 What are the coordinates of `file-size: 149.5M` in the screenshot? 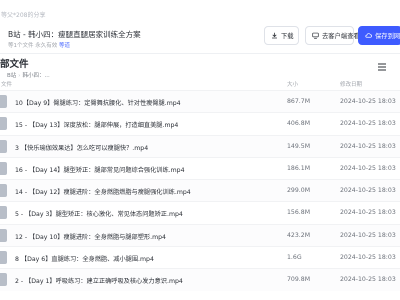 It's located at (299, 146).